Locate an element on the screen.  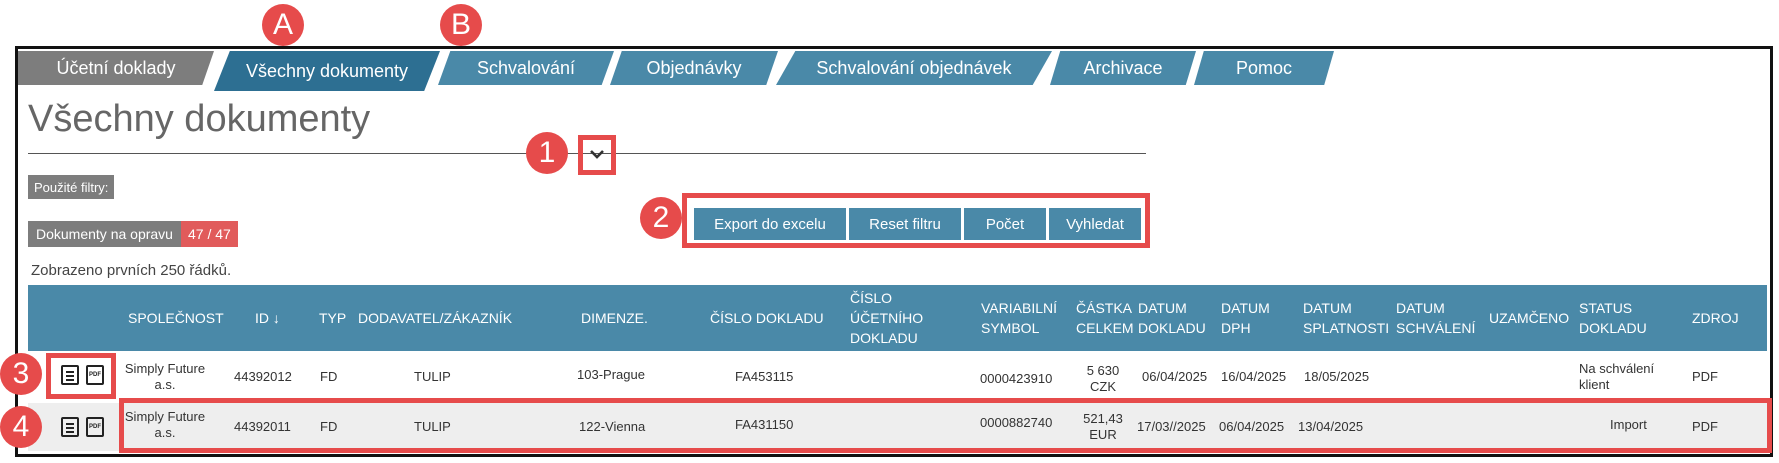
column-header-doc-no: ČÍSLO DOKLADU is located at coordinates (767, 318).